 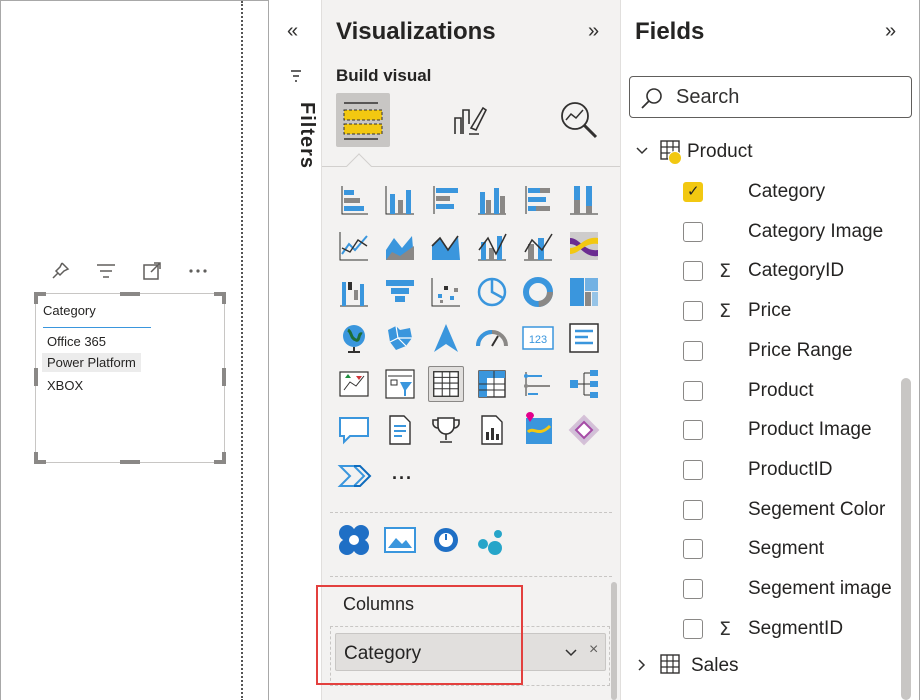 What do you see at coordinates (793, 589) in the screenshot?
I see `field-row: Segement image` at bounding box center [793, 589].